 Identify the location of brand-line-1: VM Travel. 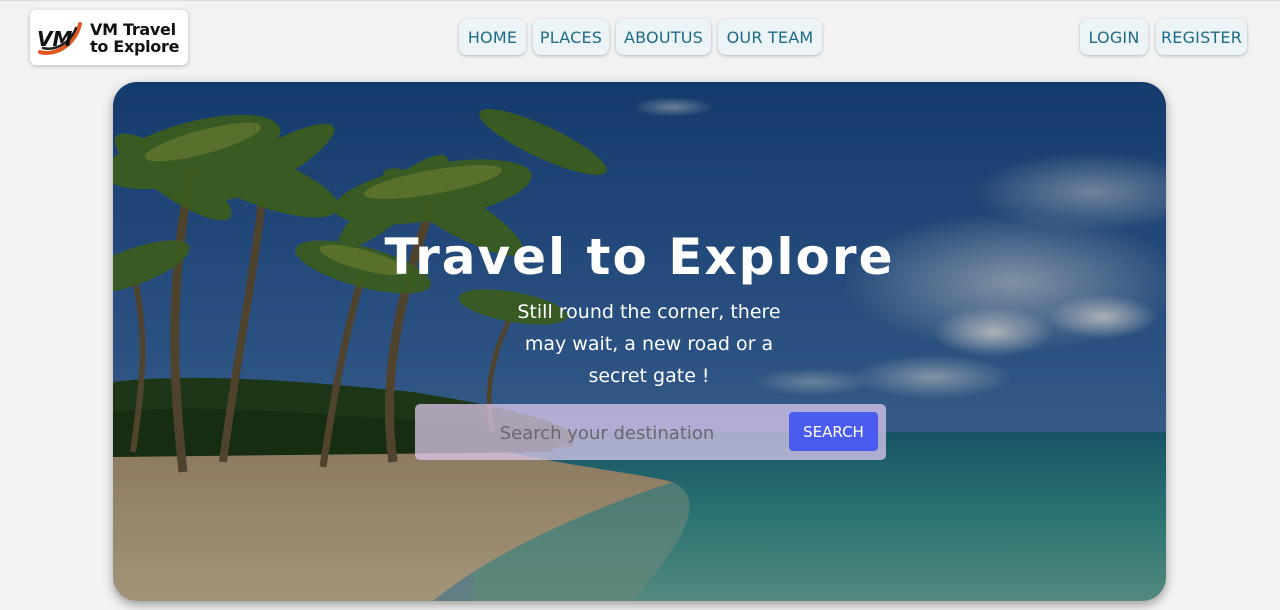
(133, 29).